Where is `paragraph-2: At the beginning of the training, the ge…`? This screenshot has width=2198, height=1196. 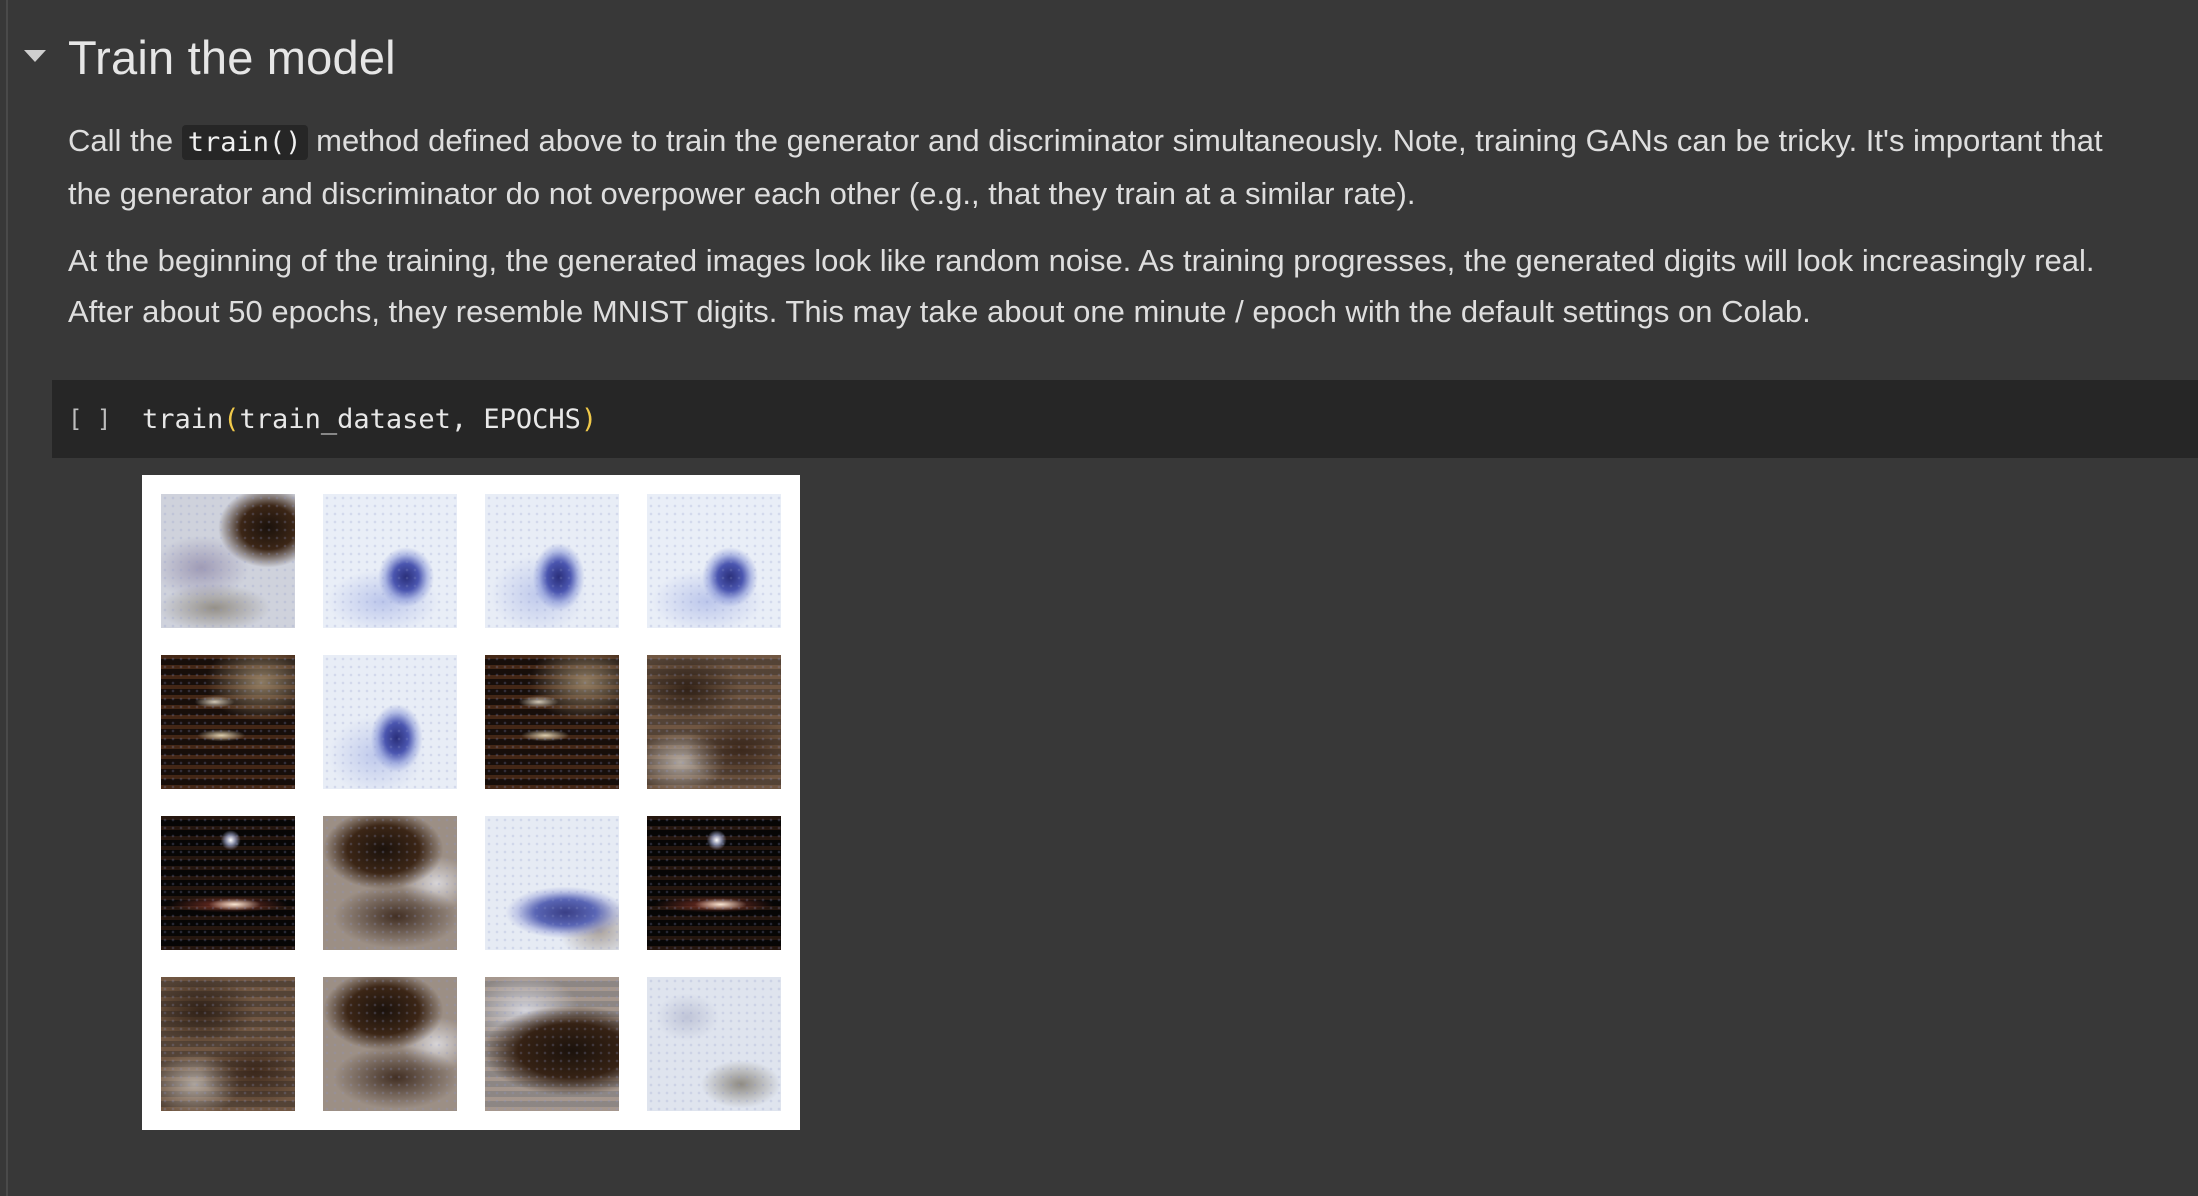 paragraph-2: At the beginning of the training, the ge… is located at coordinates (1081, 286).